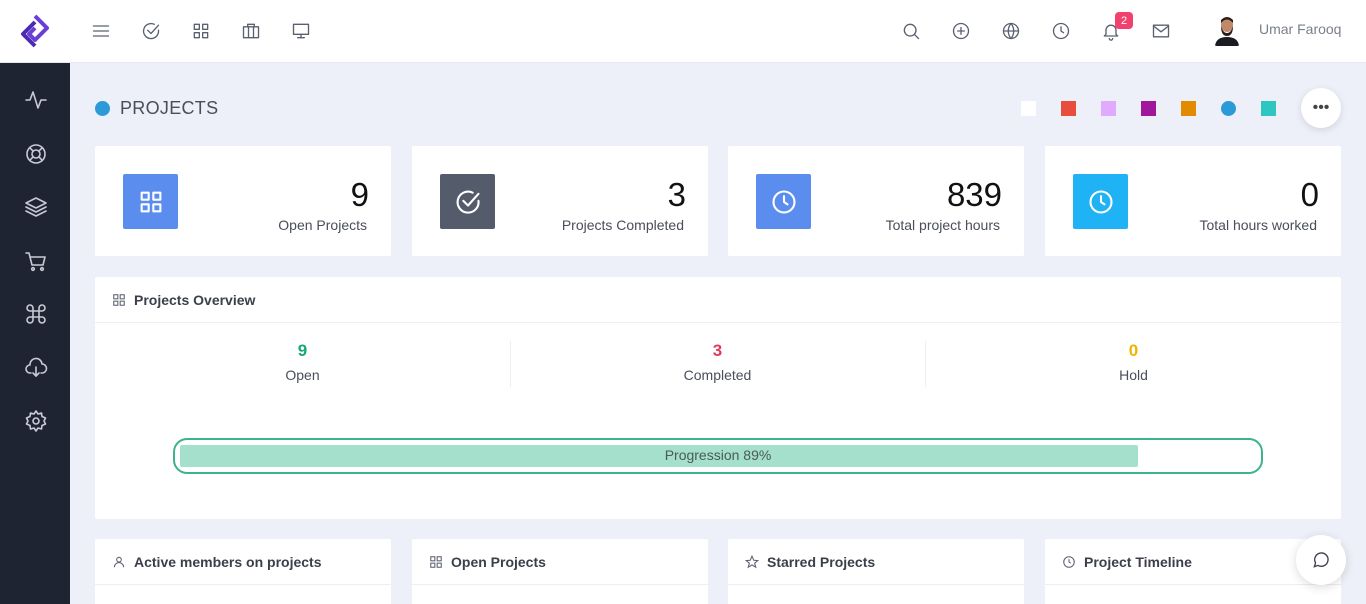 The width and height of the screenshot is (1366, 604). Describe the element at coordinates (560, 201) in the screenshot. I see `stat-card-projects-completed: 3 Projects Completed` at that location.